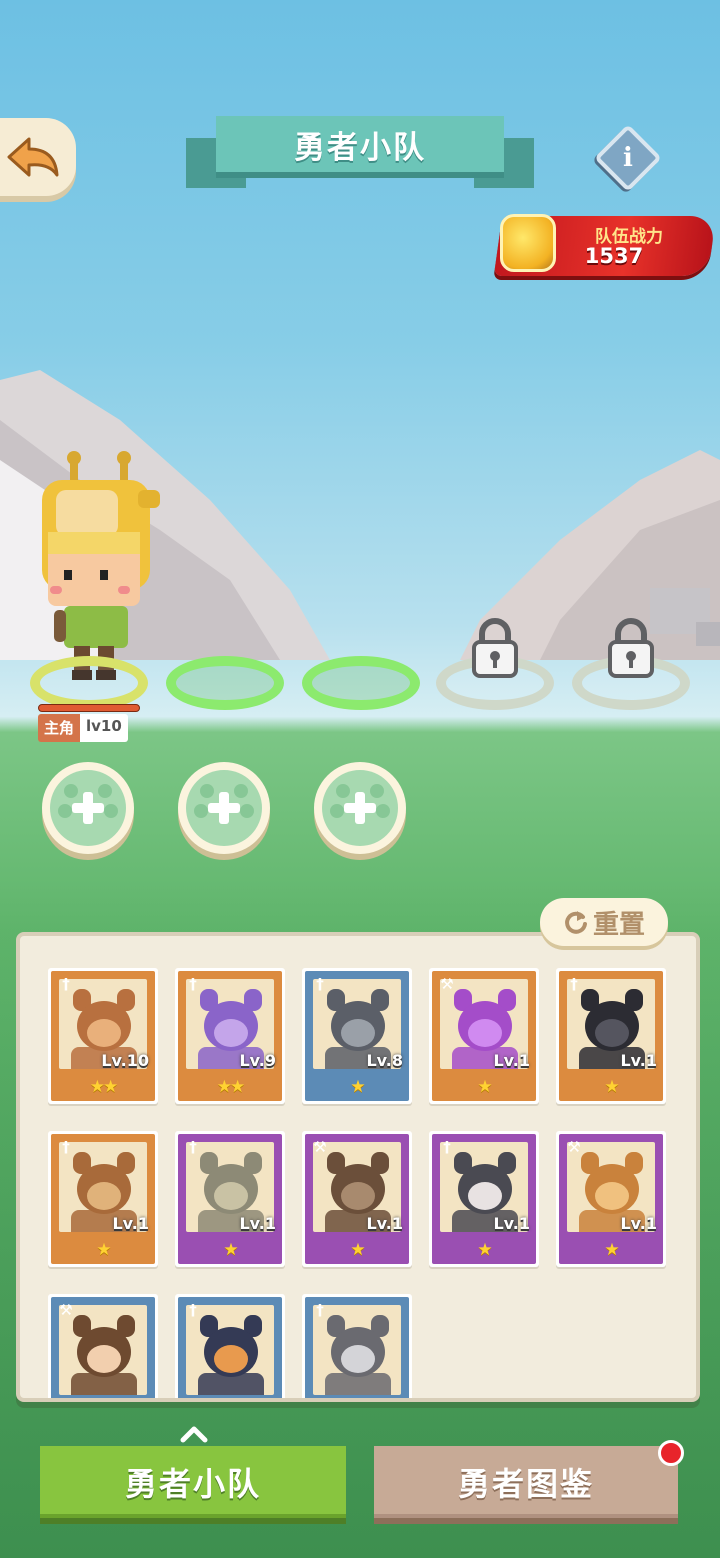 Image resolution: width=720 pixels, height=1558 pixels. What do you see at coordinates (576, 922) in the screenshot?
I see `refresh-icon` at bounding box center [576, 922].